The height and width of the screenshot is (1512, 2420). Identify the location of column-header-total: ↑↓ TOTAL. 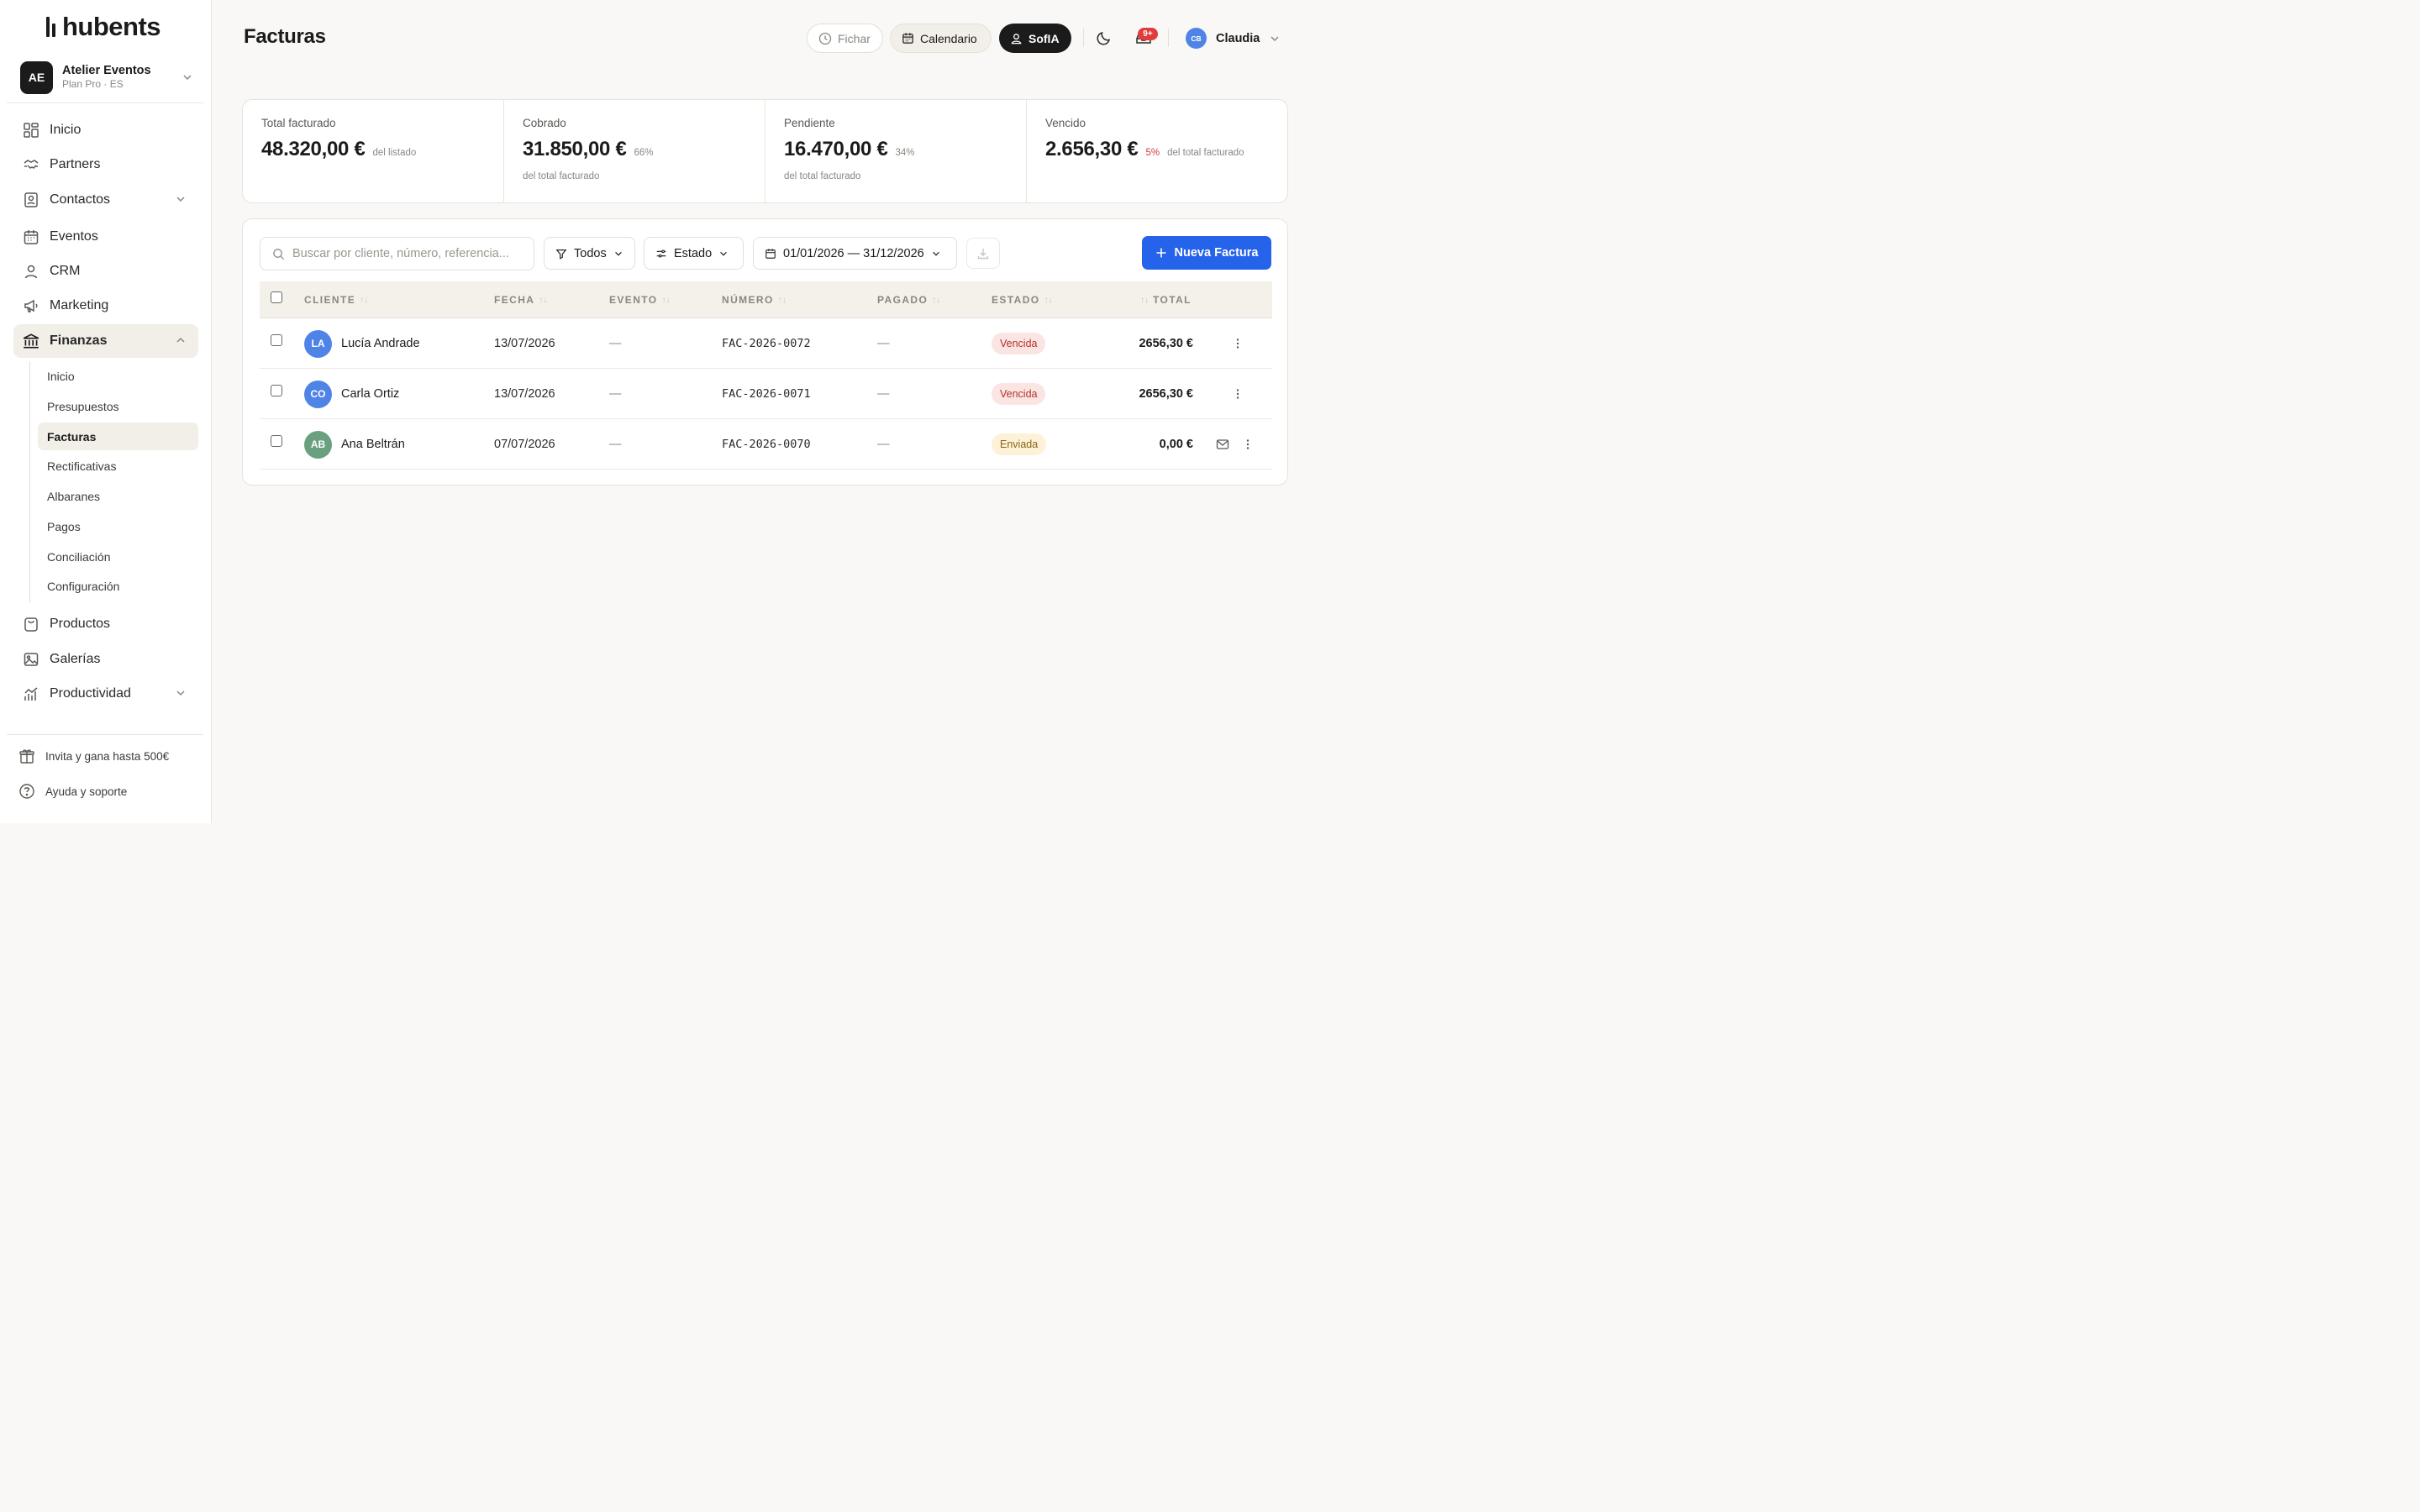
(1166, 300).